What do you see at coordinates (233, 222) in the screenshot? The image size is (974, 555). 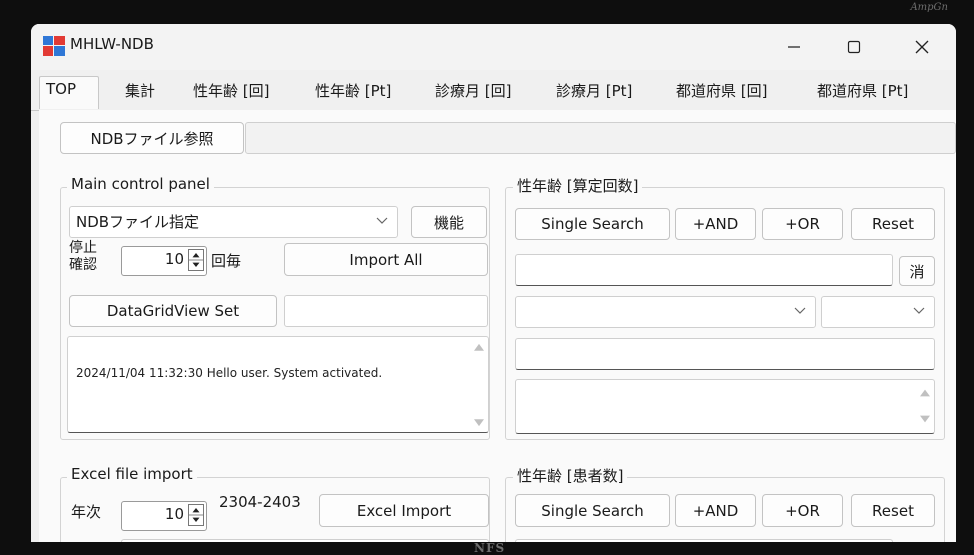 I see `ndb-file-select-dropdown: NDBファイル指定` at bounding box center [233, 222].